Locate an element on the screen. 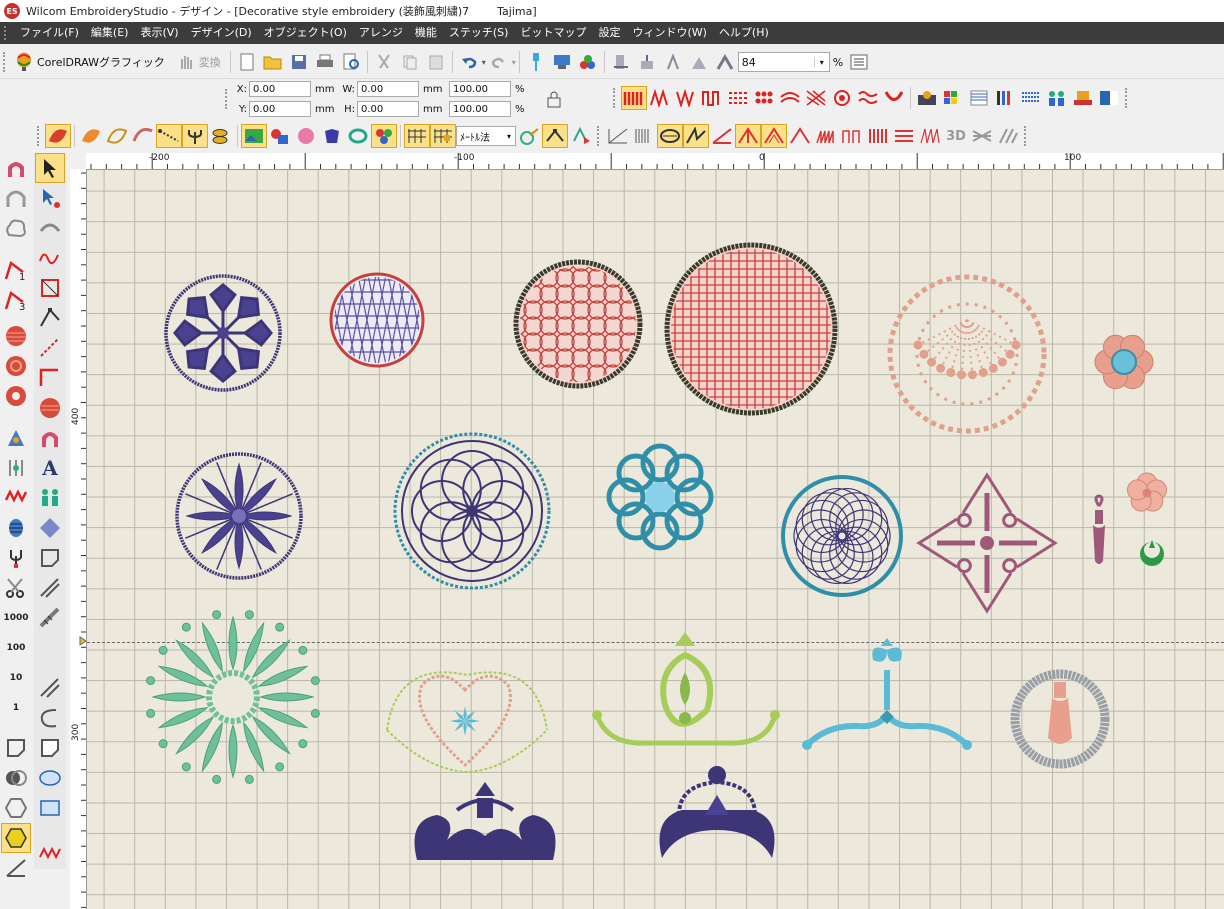 This screenshot has height=909, width=1224. sky-bow-swag is located at coordinates (887, 694).